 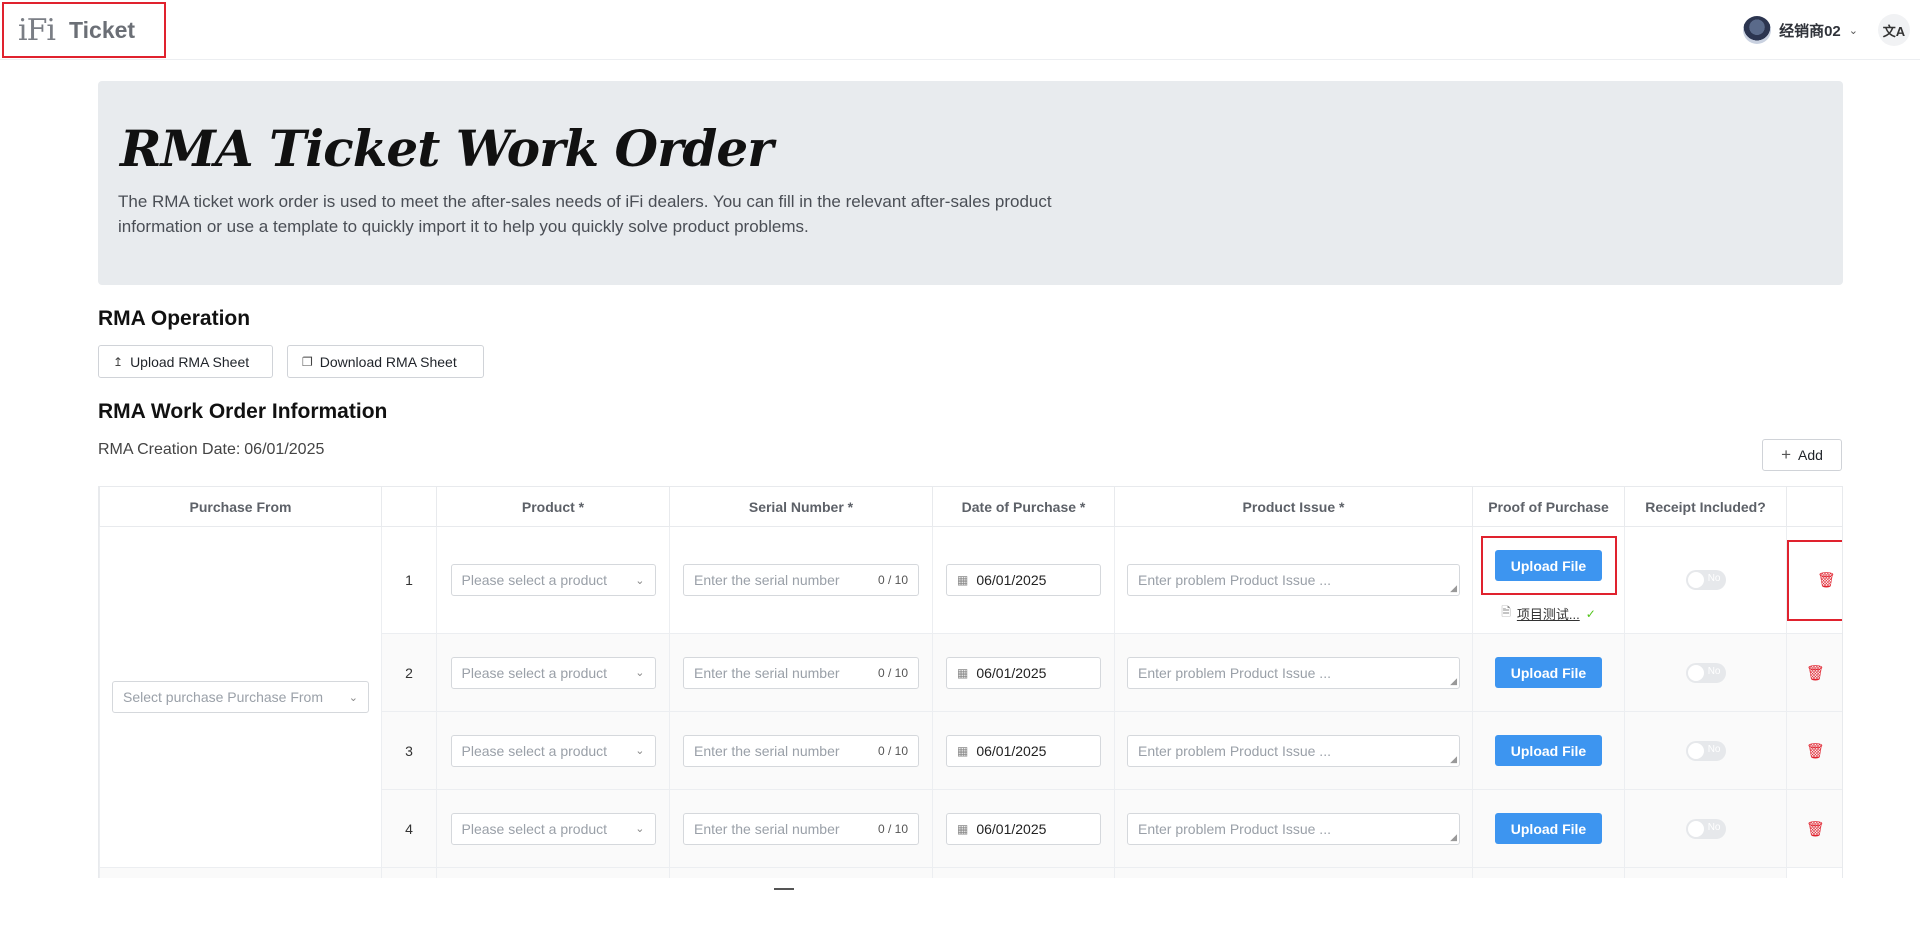 What do you see at coordinates (784, 889) in the screenshot?
I see `scroll-indicator` at bounding box center [784, 889].